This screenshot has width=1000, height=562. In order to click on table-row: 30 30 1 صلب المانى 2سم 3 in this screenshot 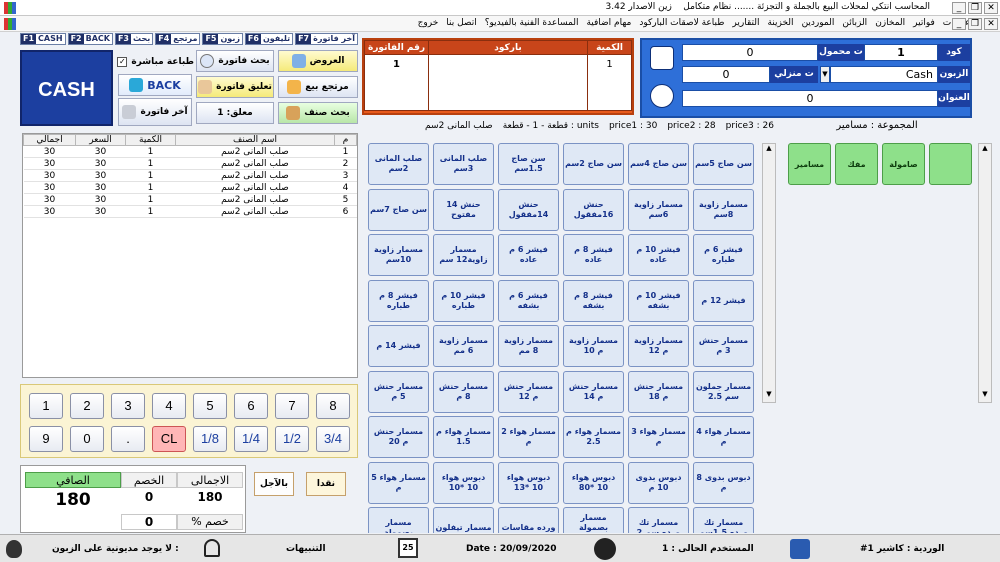, I will do `click(190, 175)`.